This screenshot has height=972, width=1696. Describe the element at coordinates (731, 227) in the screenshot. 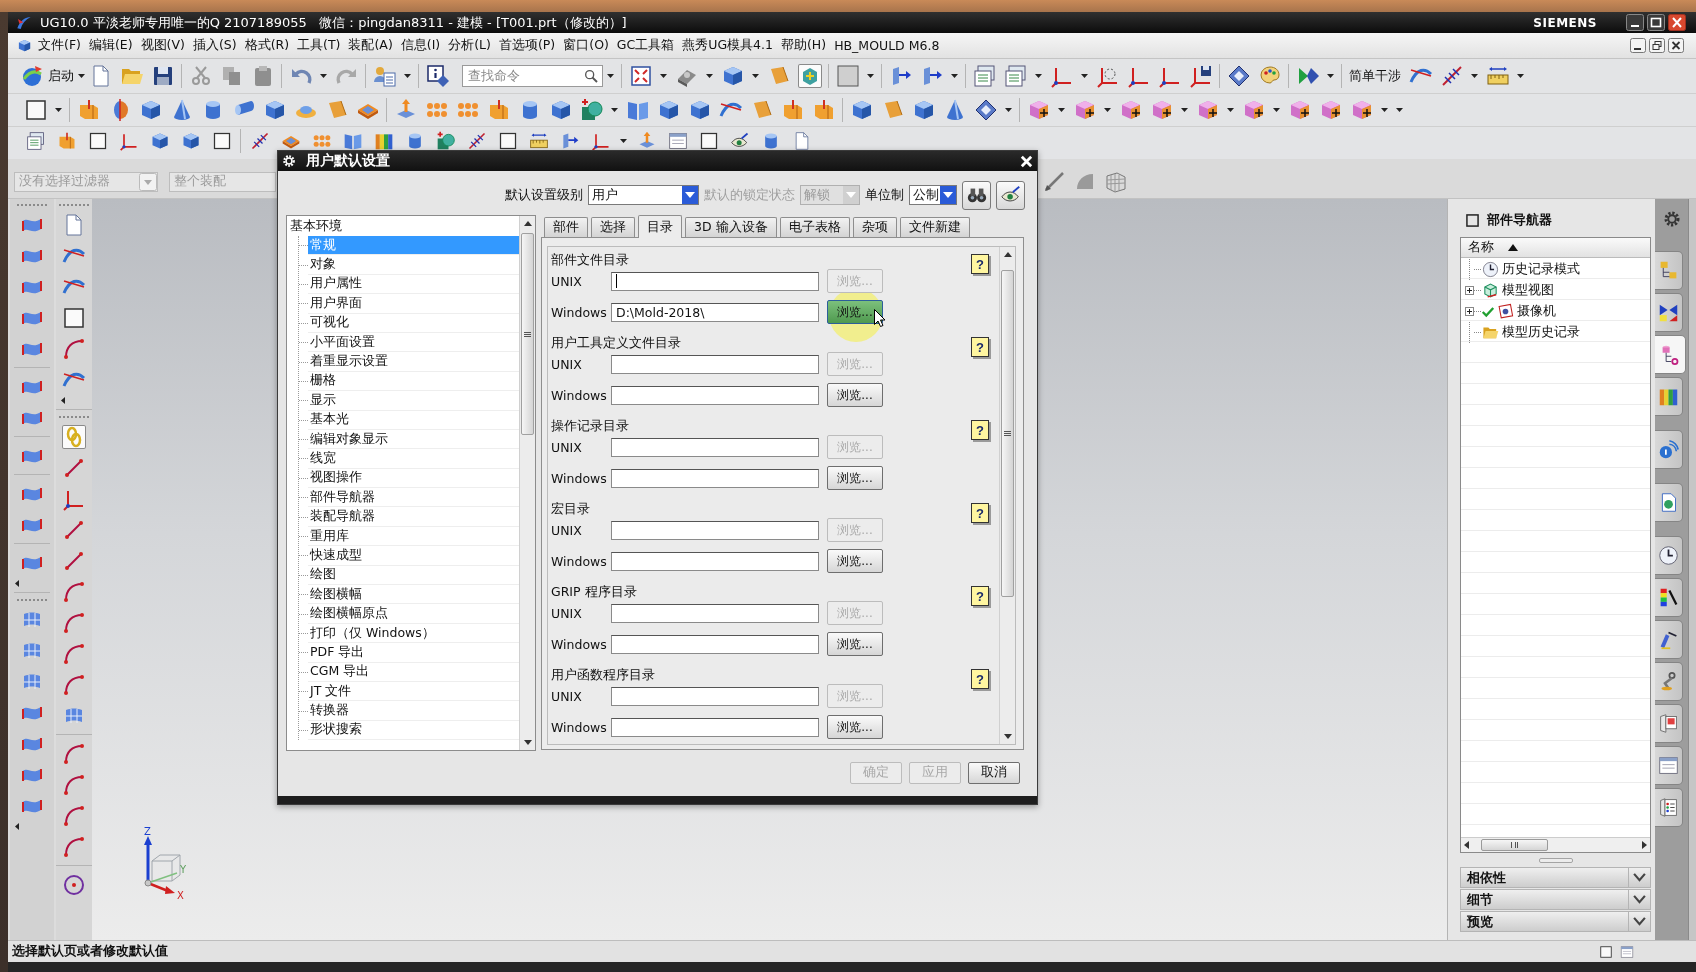

I see `tab: 3D 输入设备` at that location.